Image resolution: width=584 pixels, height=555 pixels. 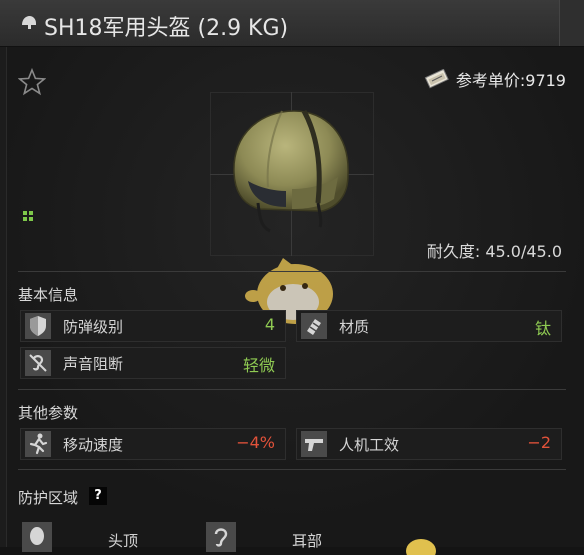 What do you see at coordinates (153, 363) in the screenshot?
I see `stat-sound-block: 声音阻断 轻微` at bounding box center [153, 363].